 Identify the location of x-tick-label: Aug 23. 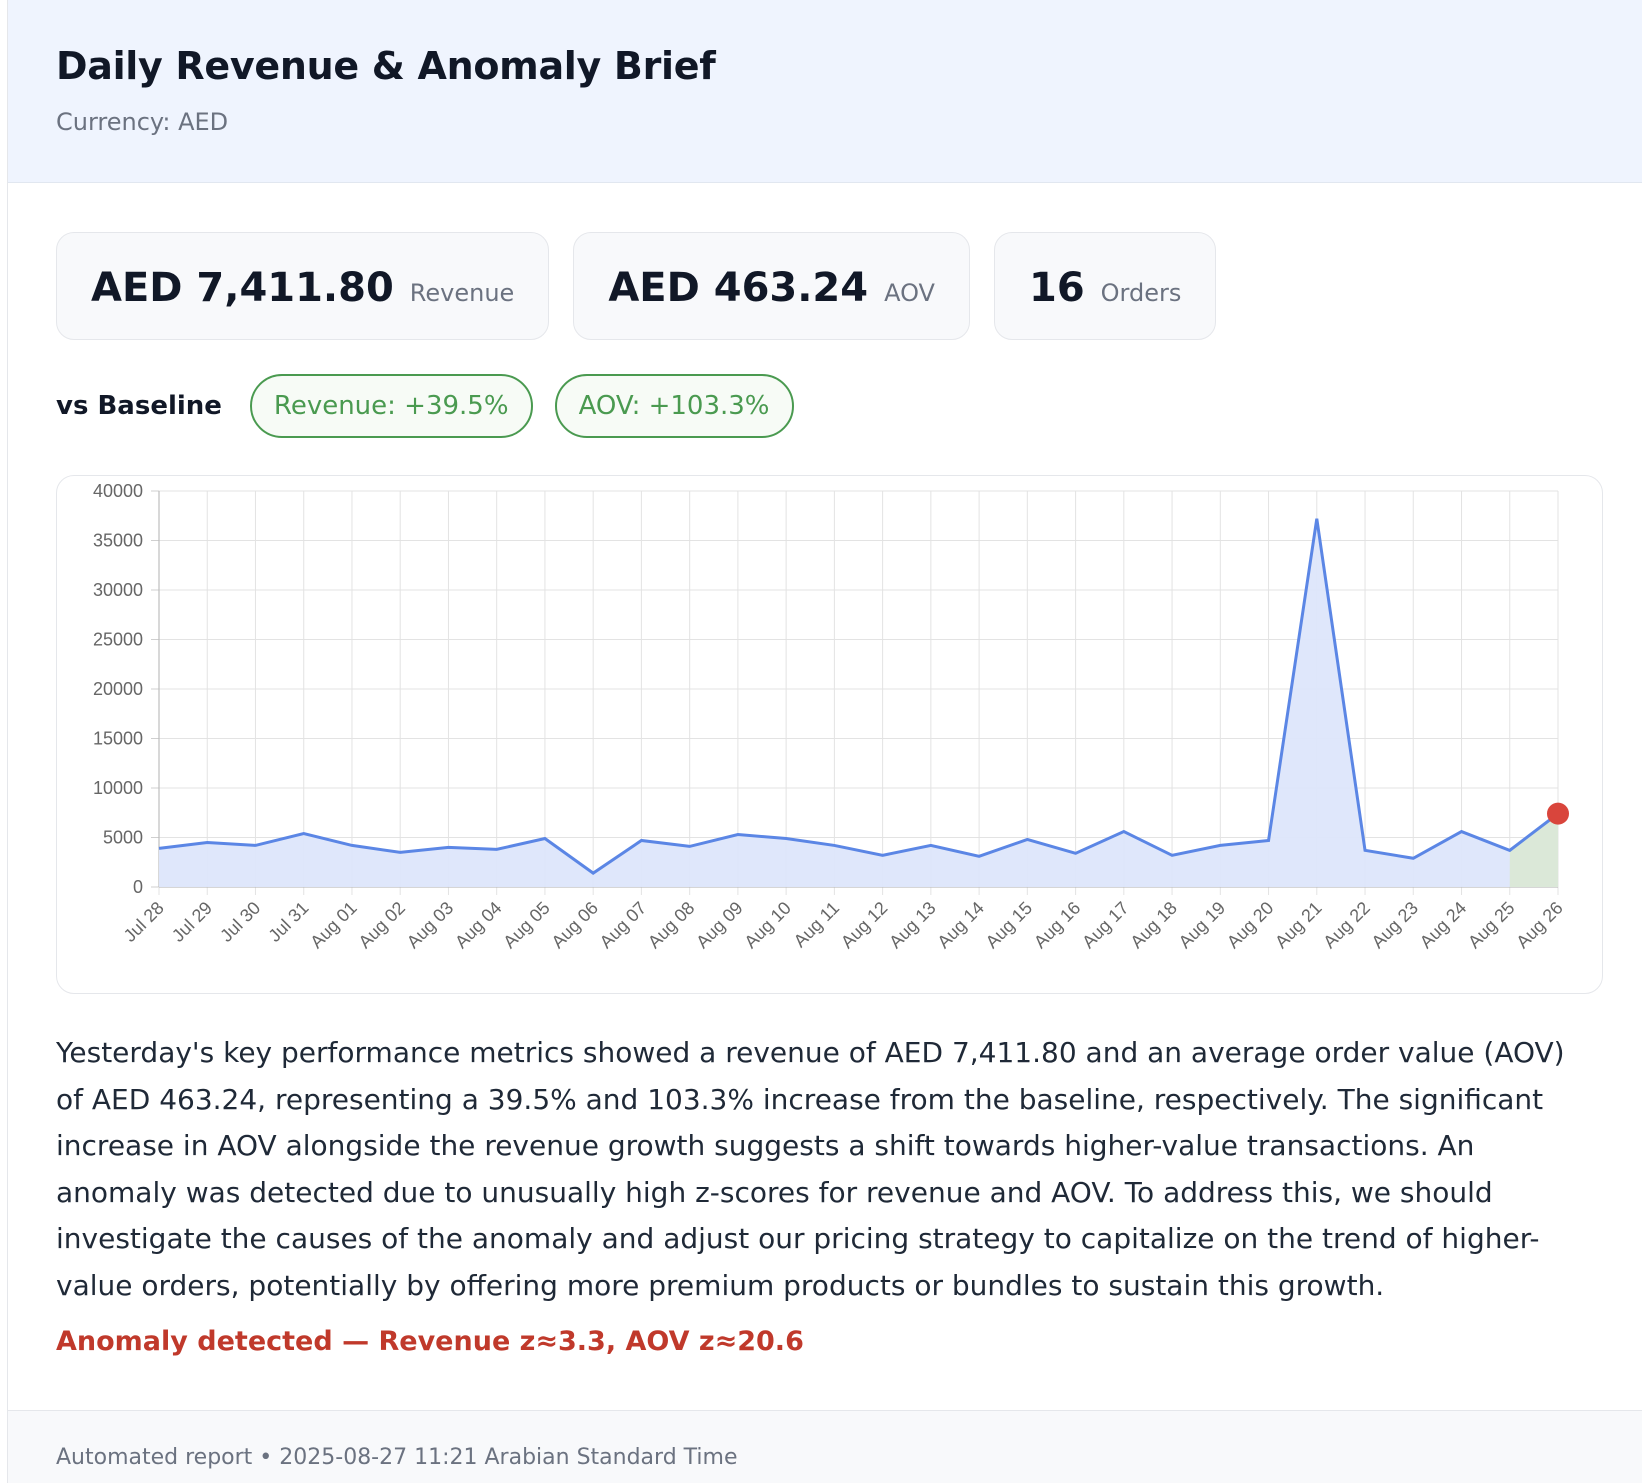
(1395, 925).